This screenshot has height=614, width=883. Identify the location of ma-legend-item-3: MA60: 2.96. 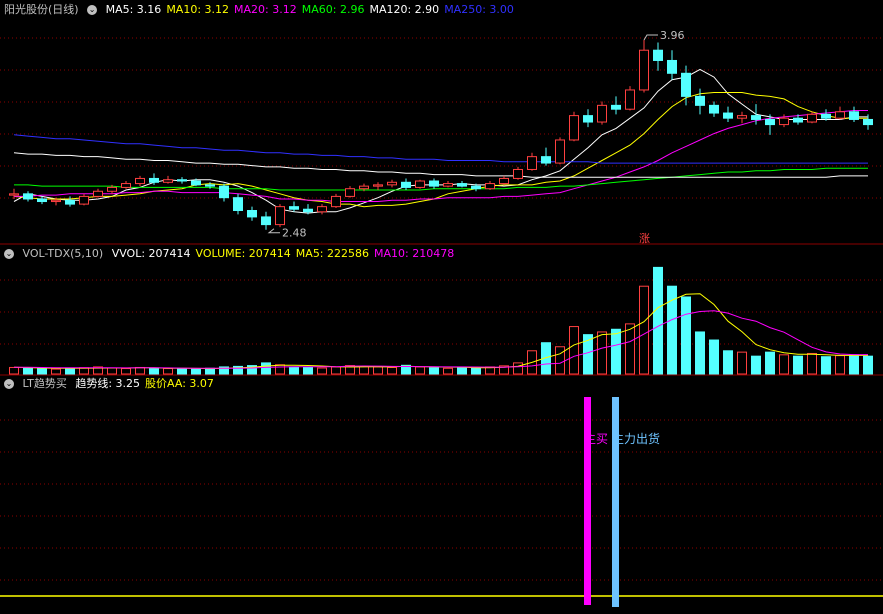
(333, 9).